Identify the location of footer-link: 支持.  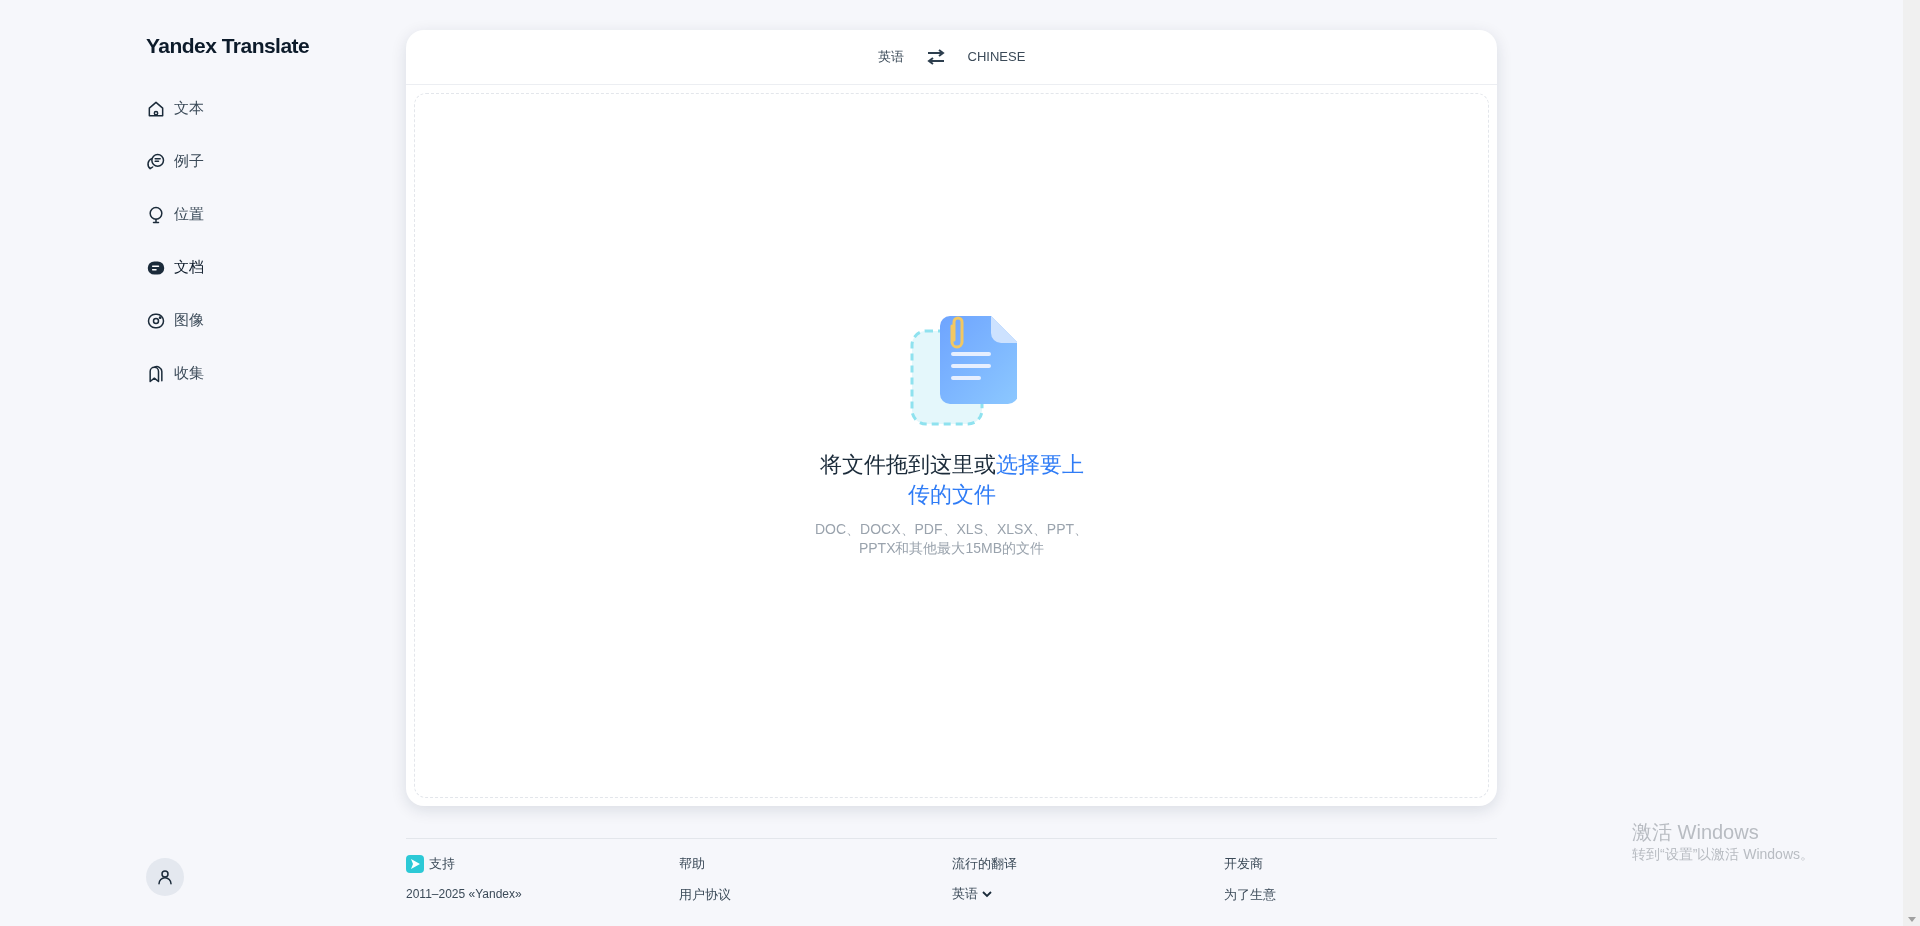
(430, 864).